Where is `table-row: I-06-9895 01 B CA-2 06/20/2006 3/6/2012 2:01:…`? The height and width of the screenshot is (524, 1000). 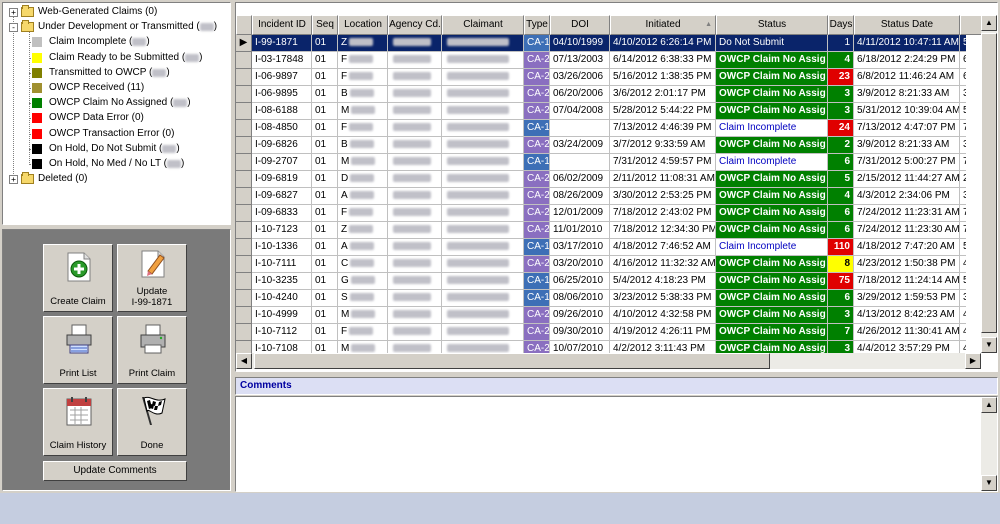 table-row: I-06-9895 01 B CA-2 06/20/2006 3/6/2012 2:01:… is located at coordinates (601, 94).